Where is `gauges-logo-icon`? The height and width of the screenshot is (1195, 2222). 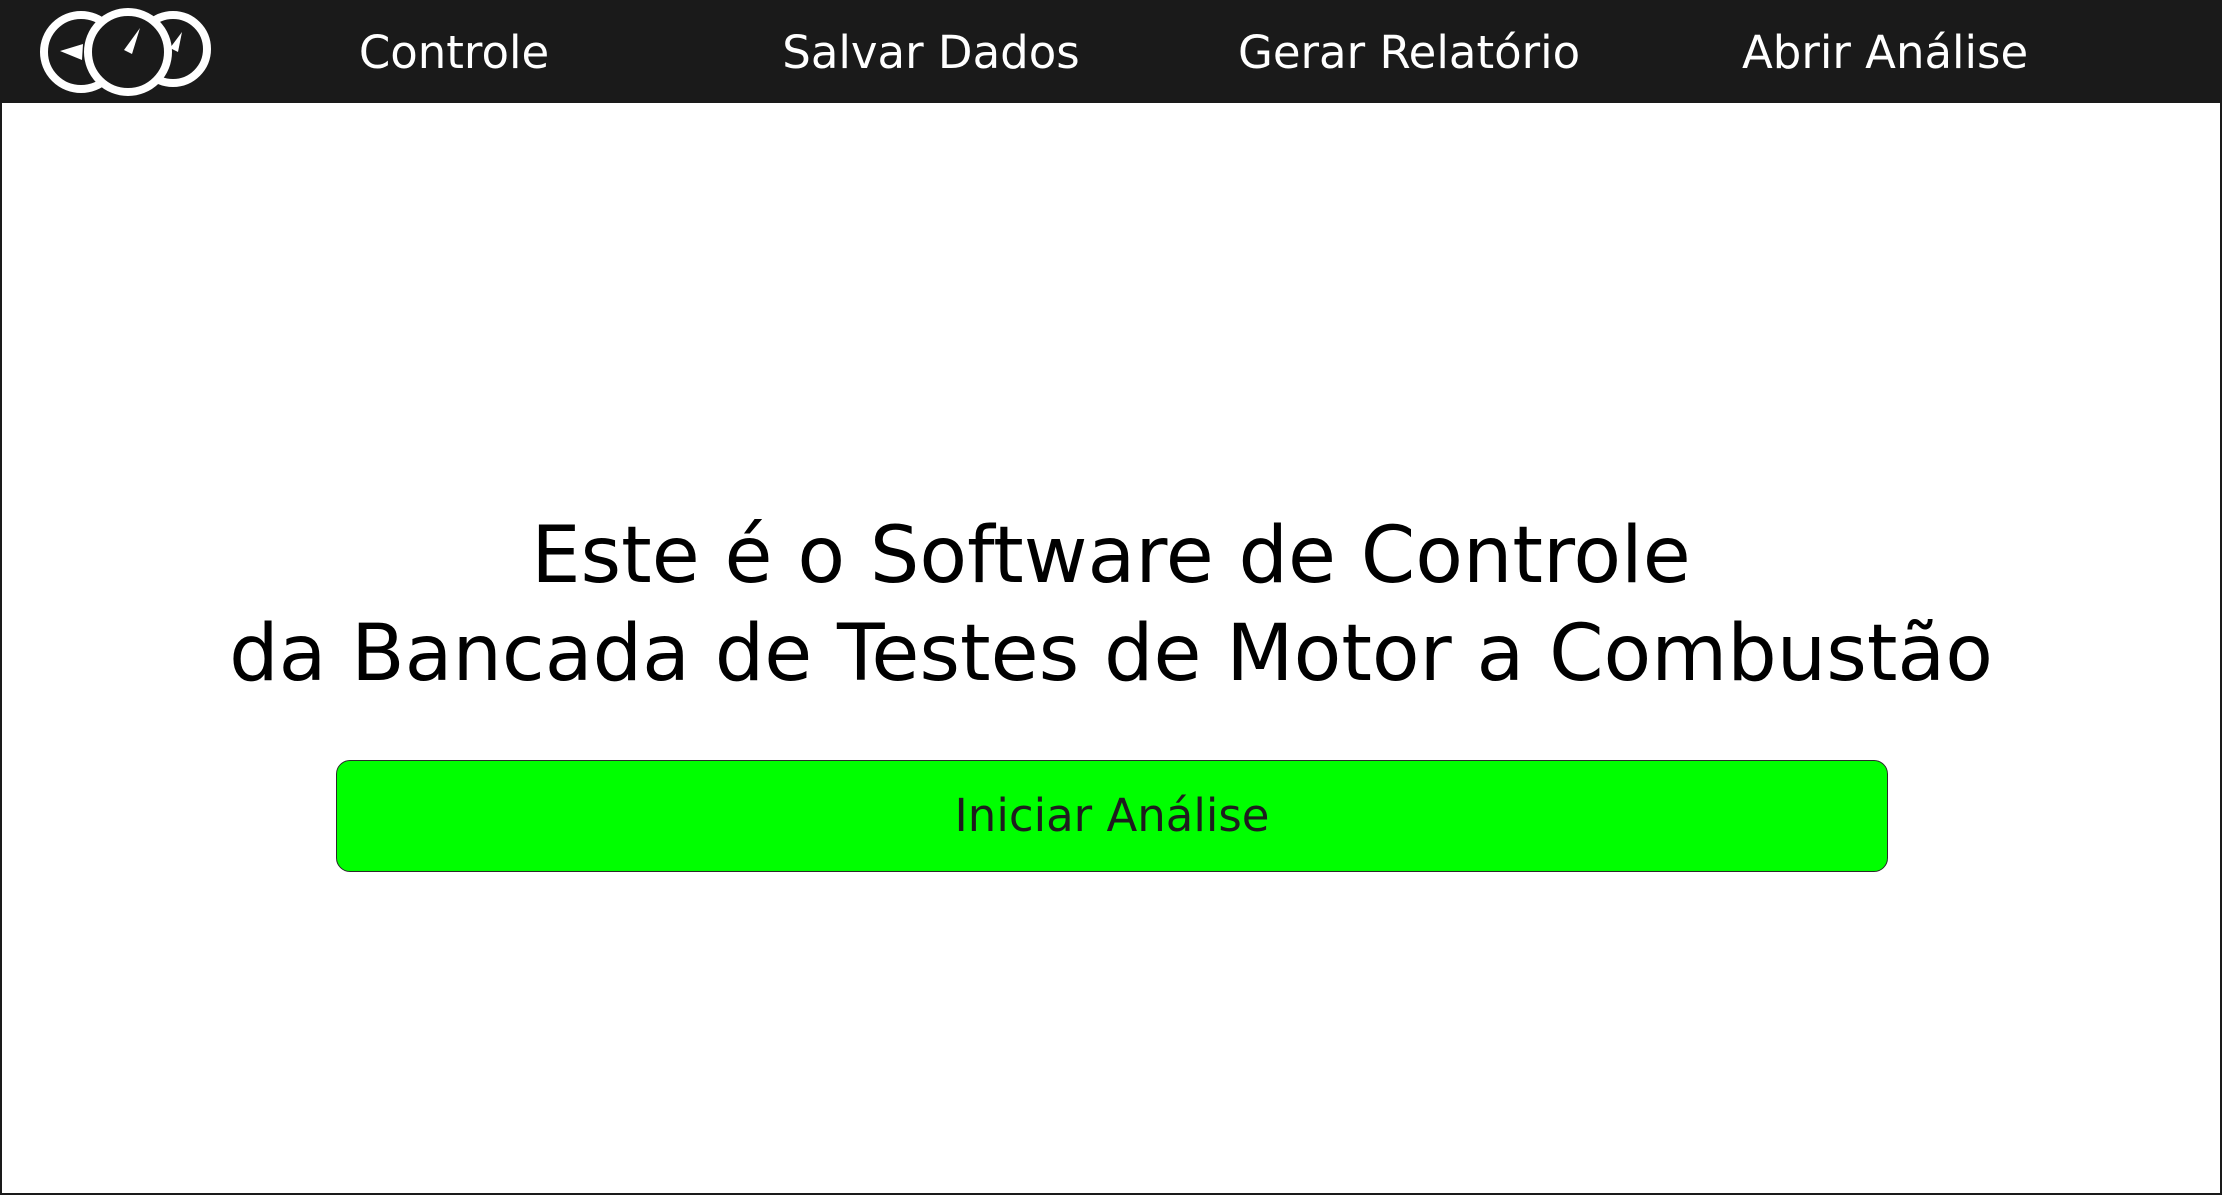 gauges-logo-icon is located at coordinates (127, 52).